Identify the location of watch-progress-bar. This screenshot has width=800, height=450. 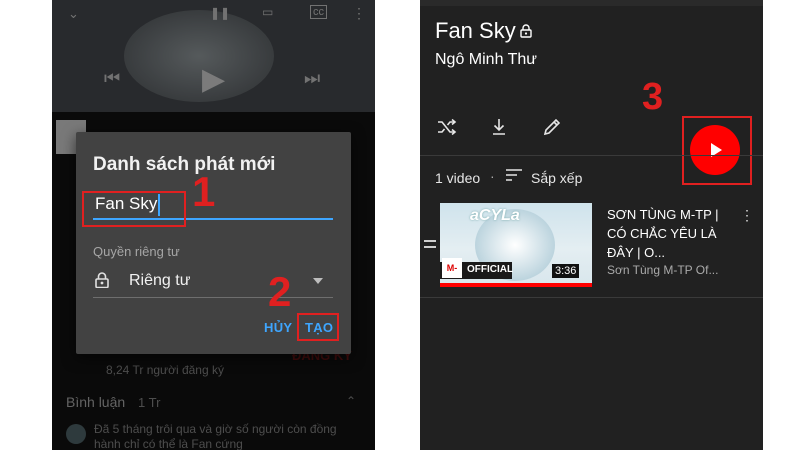
(516, 285).